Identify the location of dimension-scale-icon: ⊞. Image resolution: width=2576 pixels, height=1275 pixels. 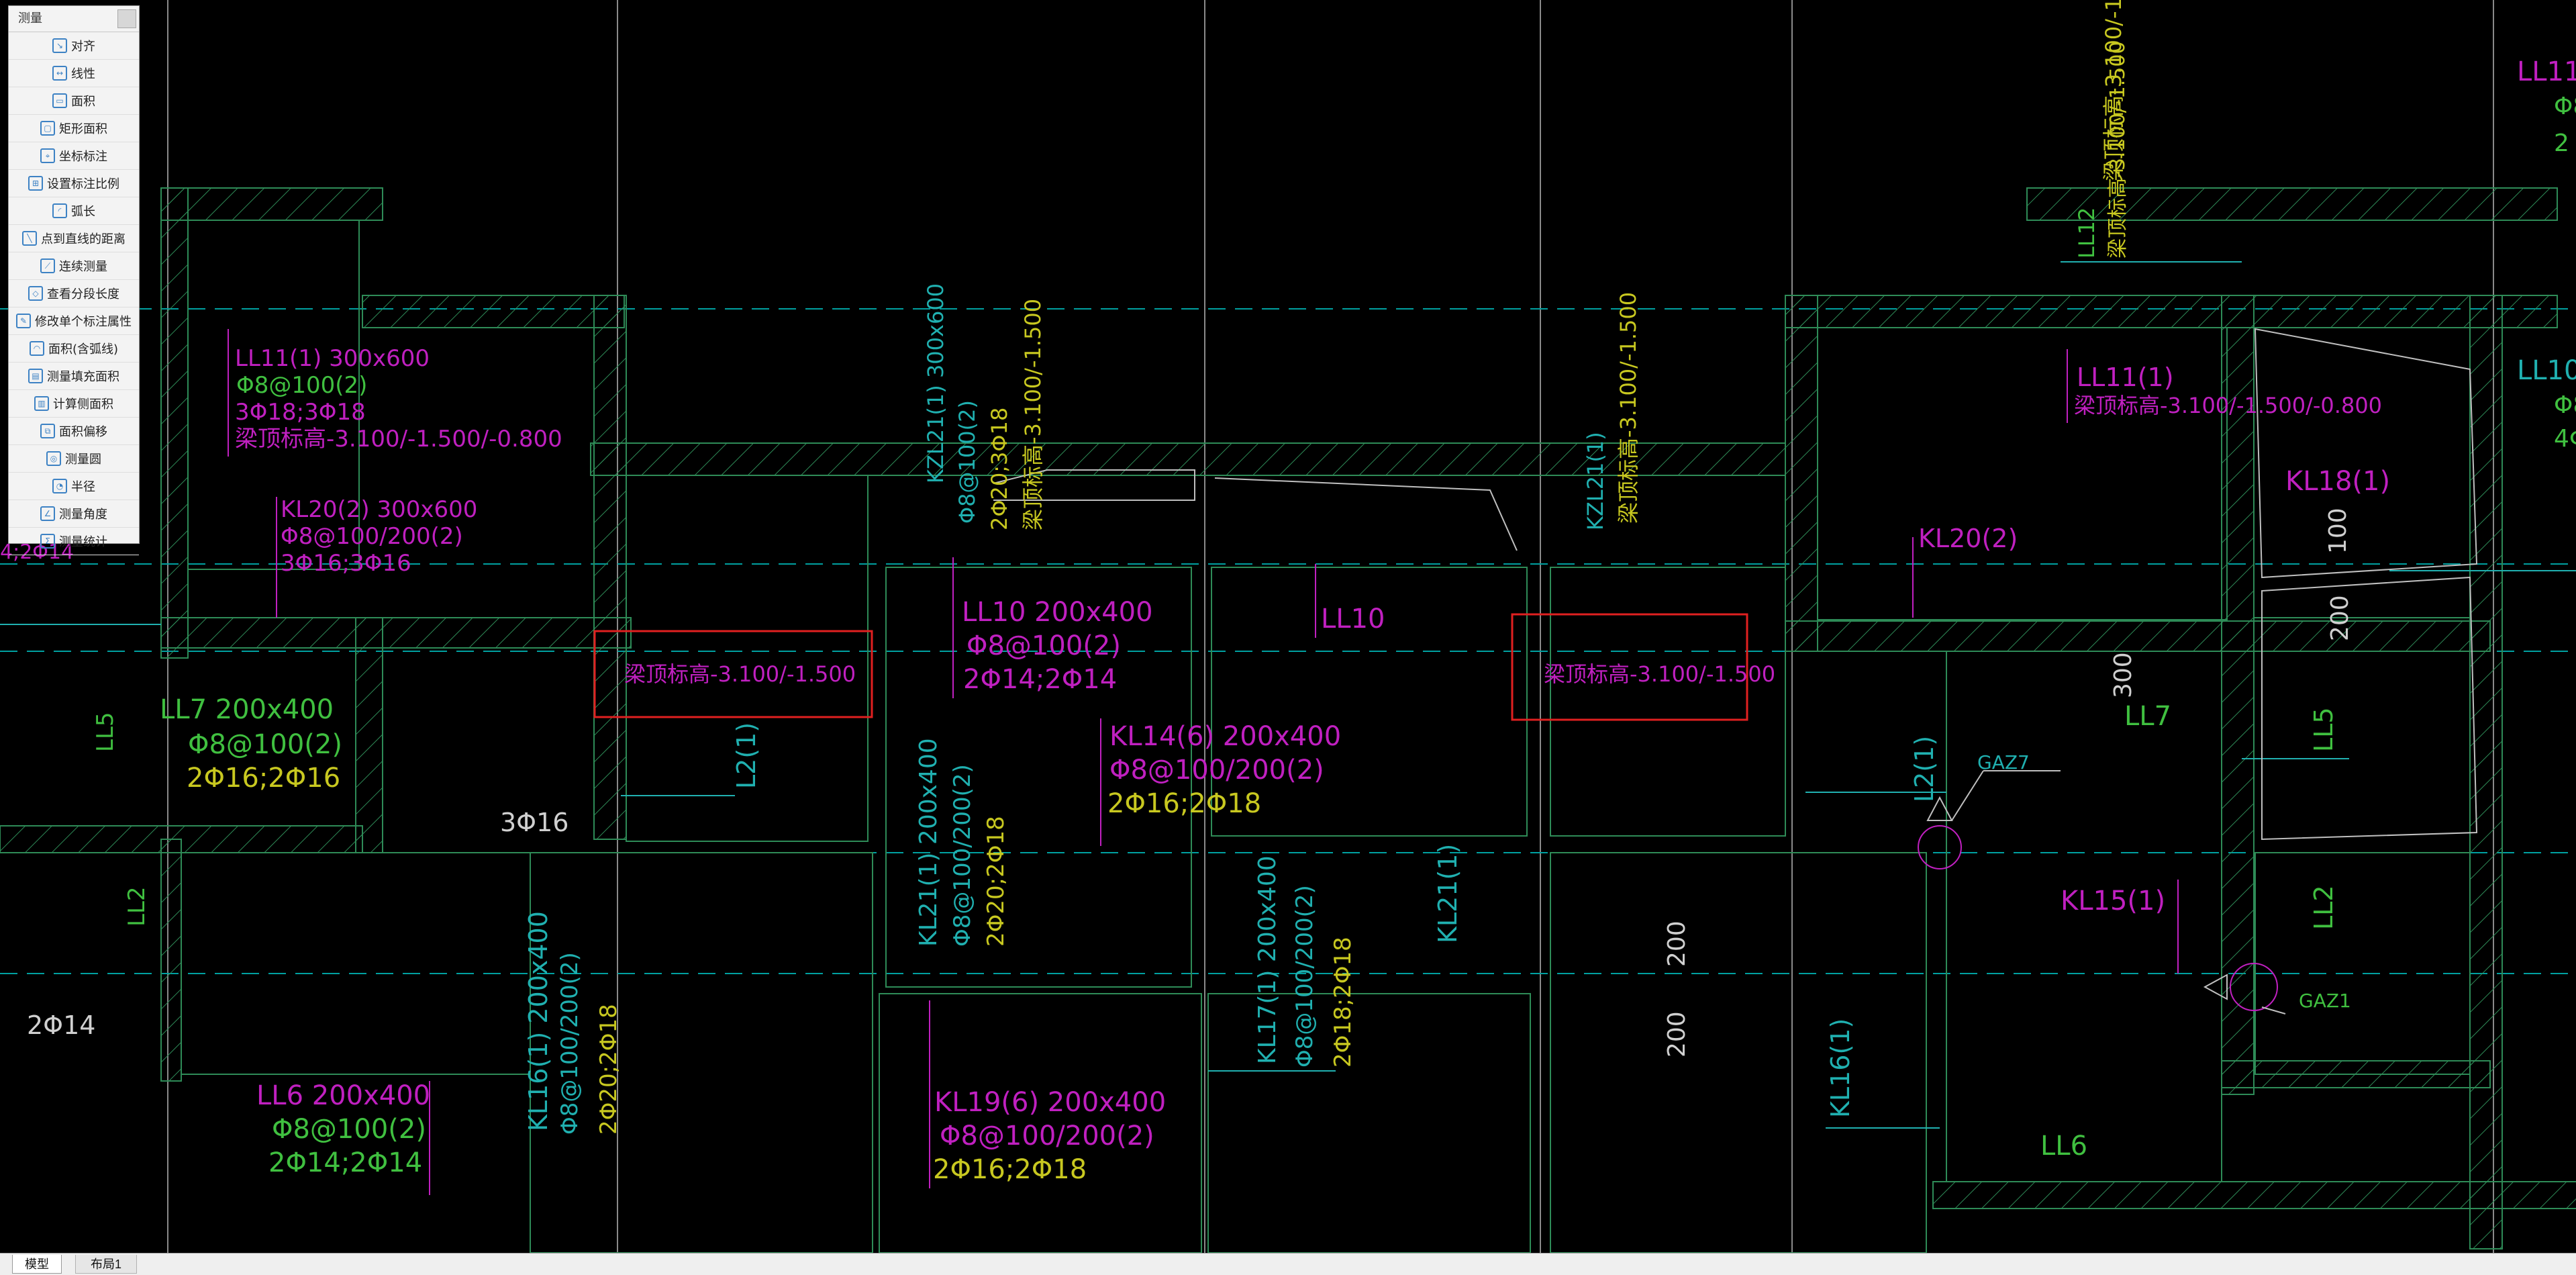
(35, 183).